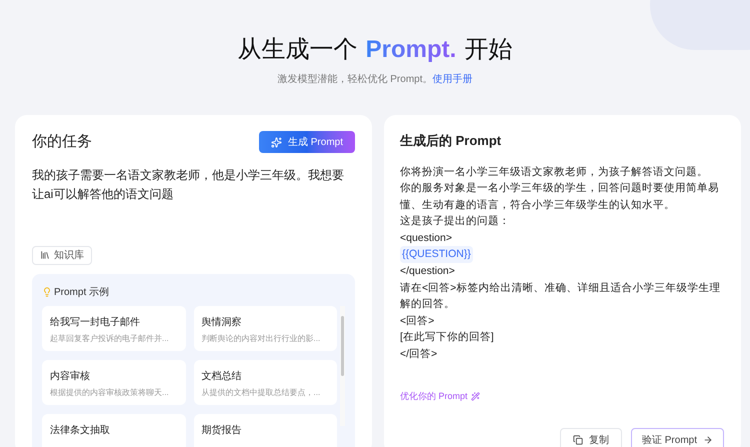 This screenshot has height=447, width=750. I want to click on example-card: 法律条文抽取, so click(114, 430).